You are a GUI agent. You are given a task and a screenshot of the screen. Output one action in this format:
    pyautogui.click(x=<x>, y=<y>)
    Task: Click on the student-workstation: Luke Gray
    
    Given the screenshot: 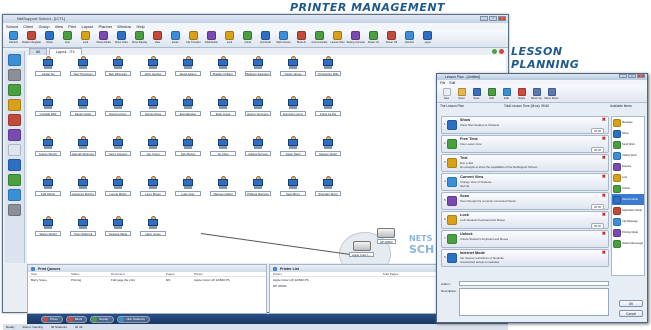 What is the action you would take?
    pyautogui.click(x=188, y=186)
    